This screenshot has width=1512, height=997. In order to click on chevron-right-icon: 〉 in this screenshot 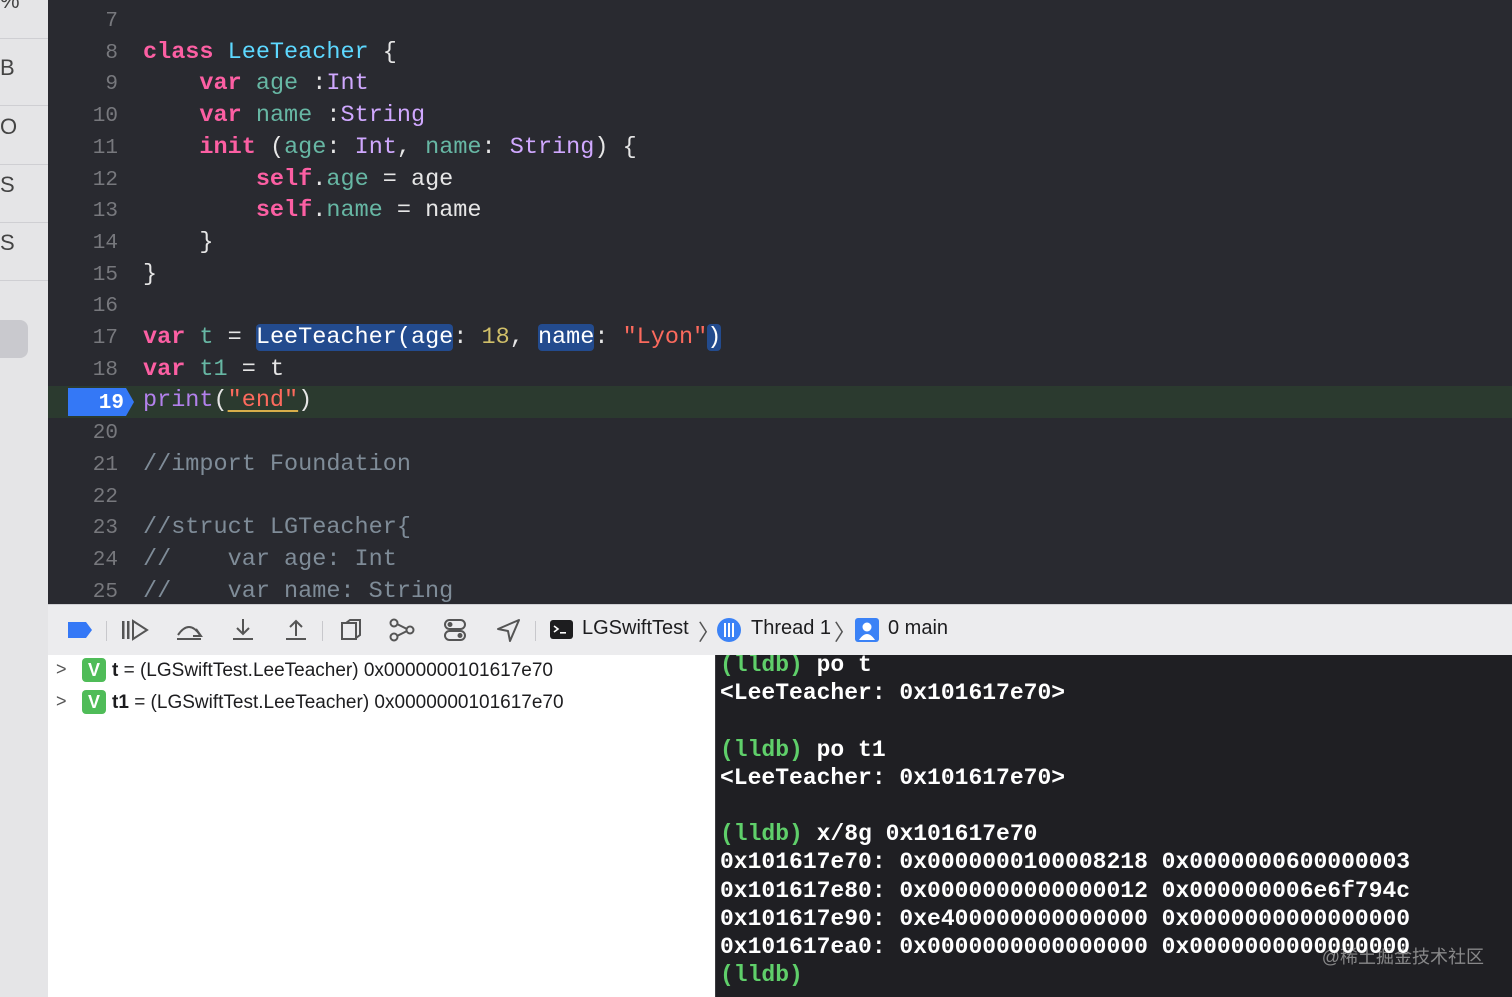, I will do `click(845, 632)`.